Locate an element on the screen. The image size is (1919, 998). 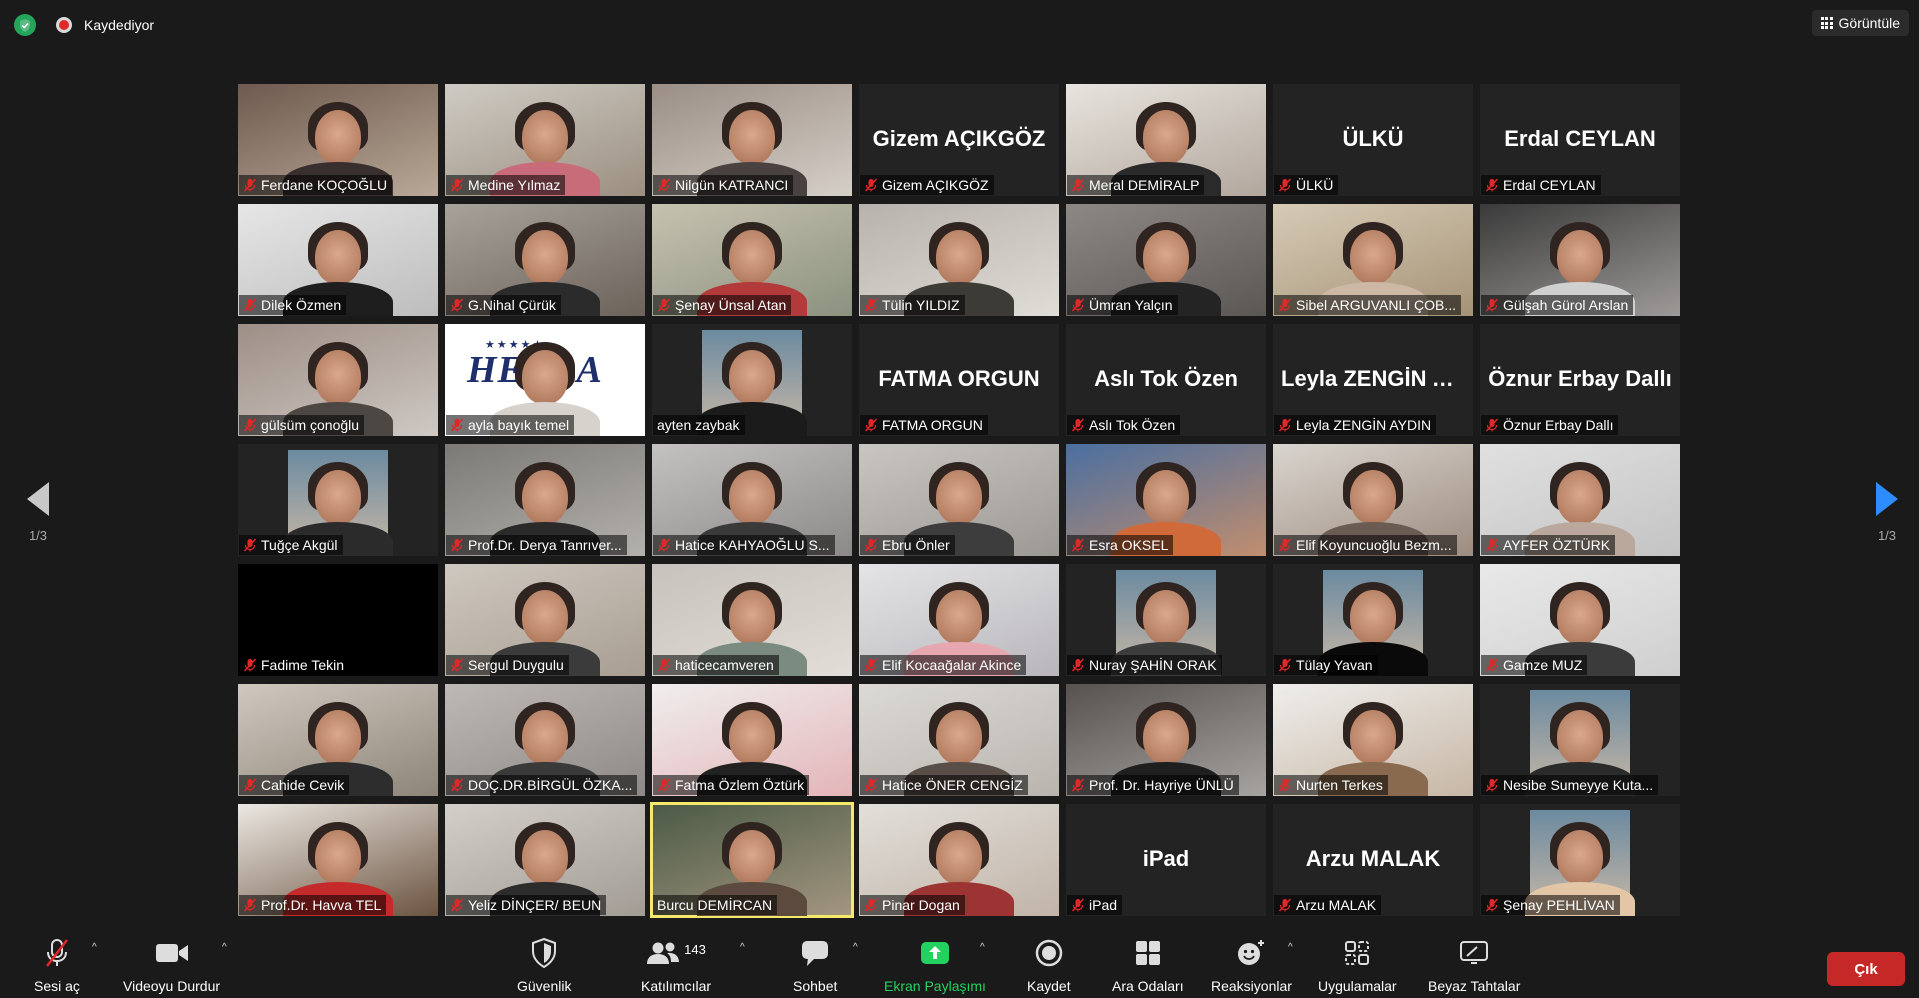
participant-tile: Dilek Özmen is located at coordinates (338, 260).